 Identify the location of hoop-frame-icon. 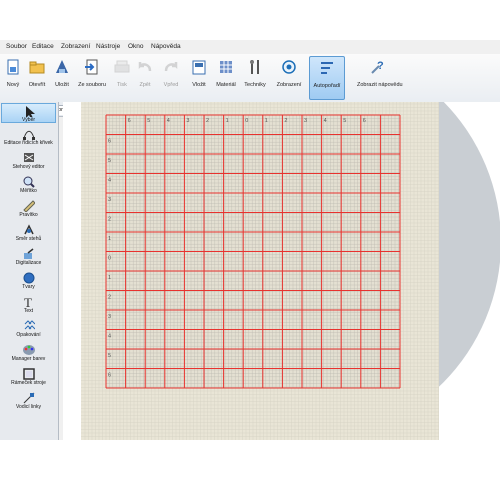
(28, 374).